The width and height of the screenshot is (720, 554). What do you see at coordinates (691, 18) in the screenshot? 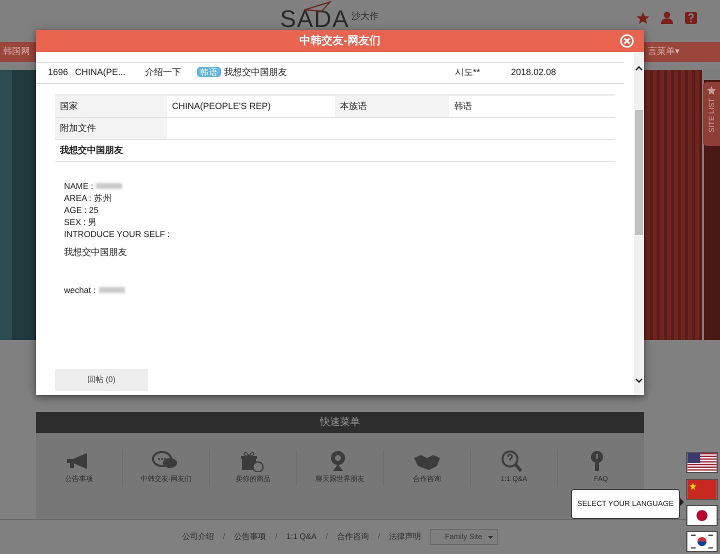
I see `help-icon` at bounding box center [691, 18].